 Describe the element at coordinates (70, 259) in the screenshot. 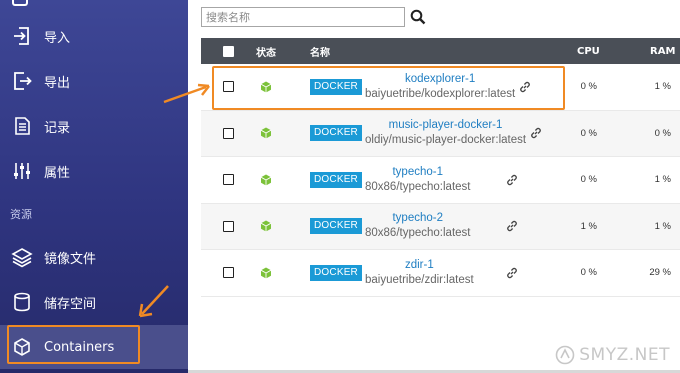

I see `sidebar-item-label: 镜像文件` at that location.